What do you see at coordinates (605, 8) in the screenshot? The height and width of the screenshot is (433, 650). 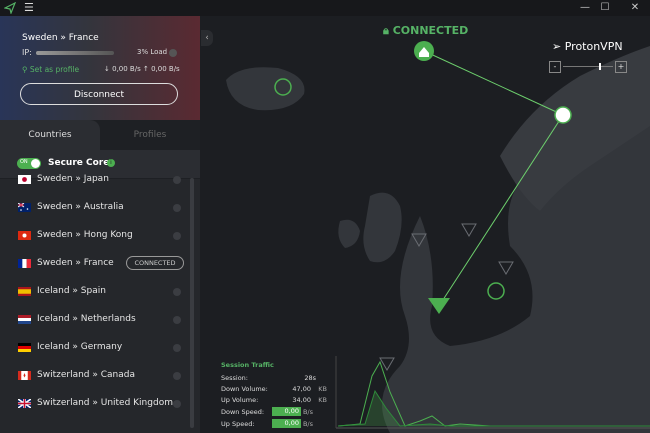 I see `maximize-button: ☐` at bounding box center [605, 8].